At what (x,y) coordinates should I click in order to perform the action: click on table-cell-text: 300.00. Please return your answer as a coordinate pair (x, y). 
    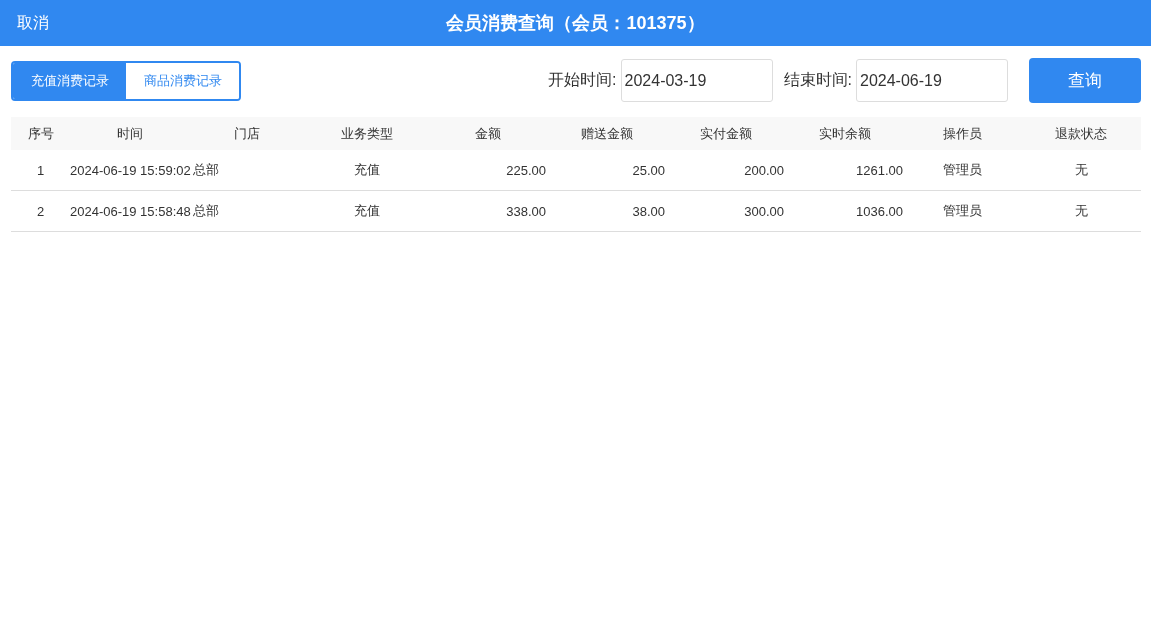
    Looking at the image, I should click on (764, 211).